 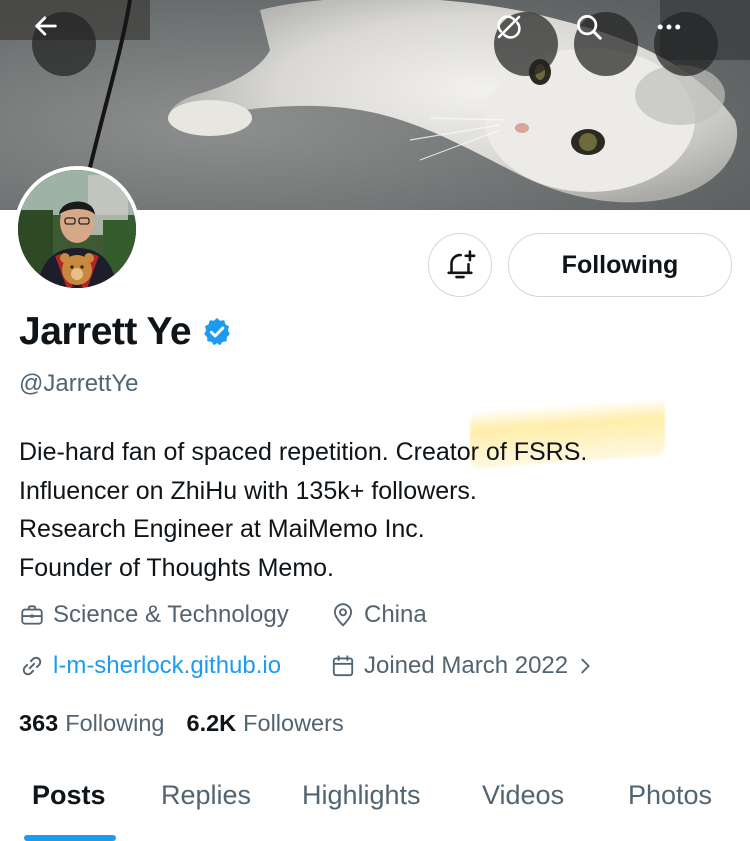 I want to click on following-button: Following, so click(x=620, y=265).